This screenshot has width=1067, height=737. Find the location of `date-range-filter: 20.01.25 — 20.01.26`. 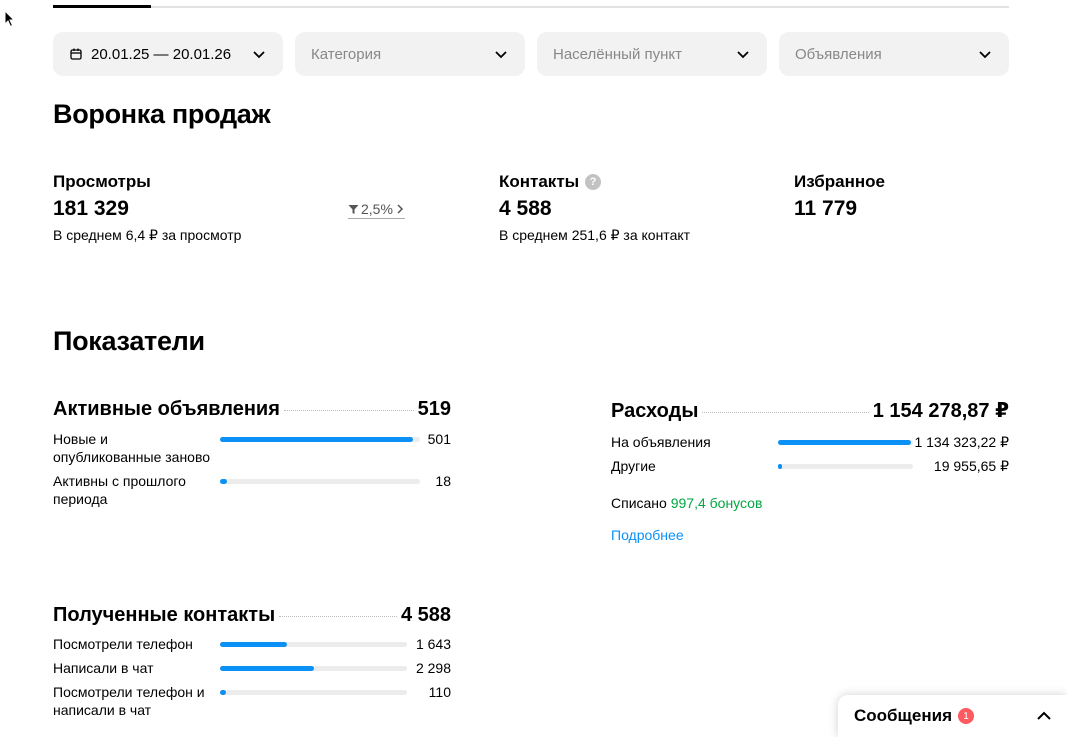

date-range-filter: 20.01.25 — 20.01.26 is located at coordinates (168, 54).